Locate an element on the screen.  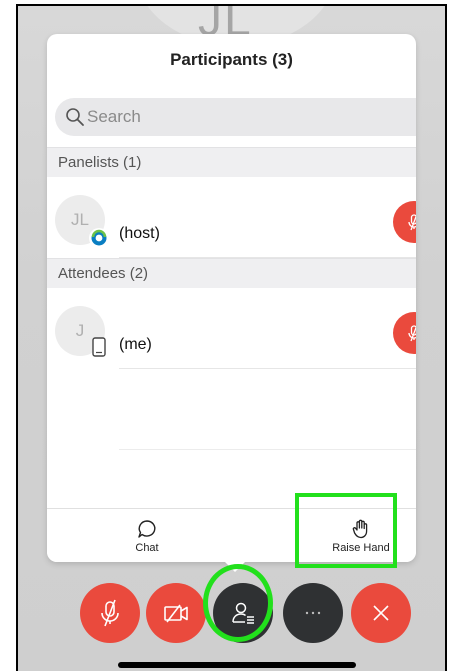
video-off-icon is located at coordinates (176, 613).